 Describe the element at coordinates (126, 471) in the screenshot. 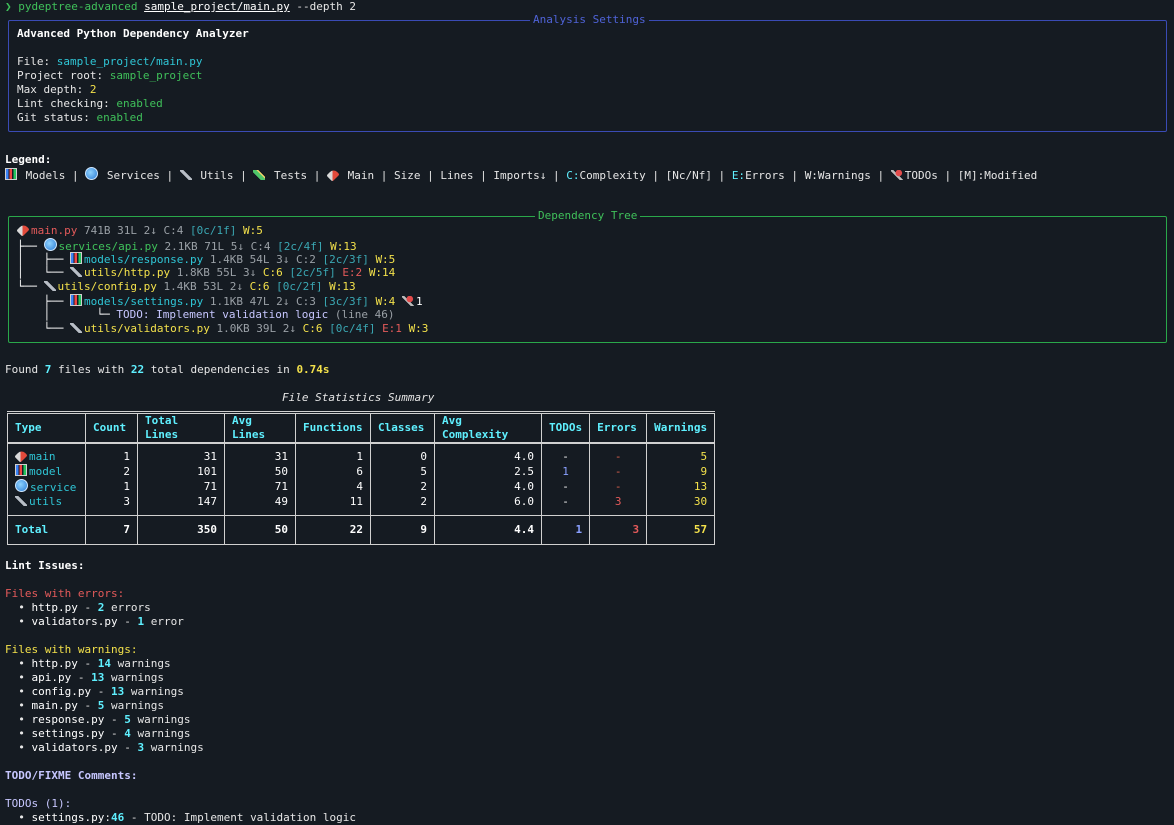

I see `cell-count: 2` at that location.